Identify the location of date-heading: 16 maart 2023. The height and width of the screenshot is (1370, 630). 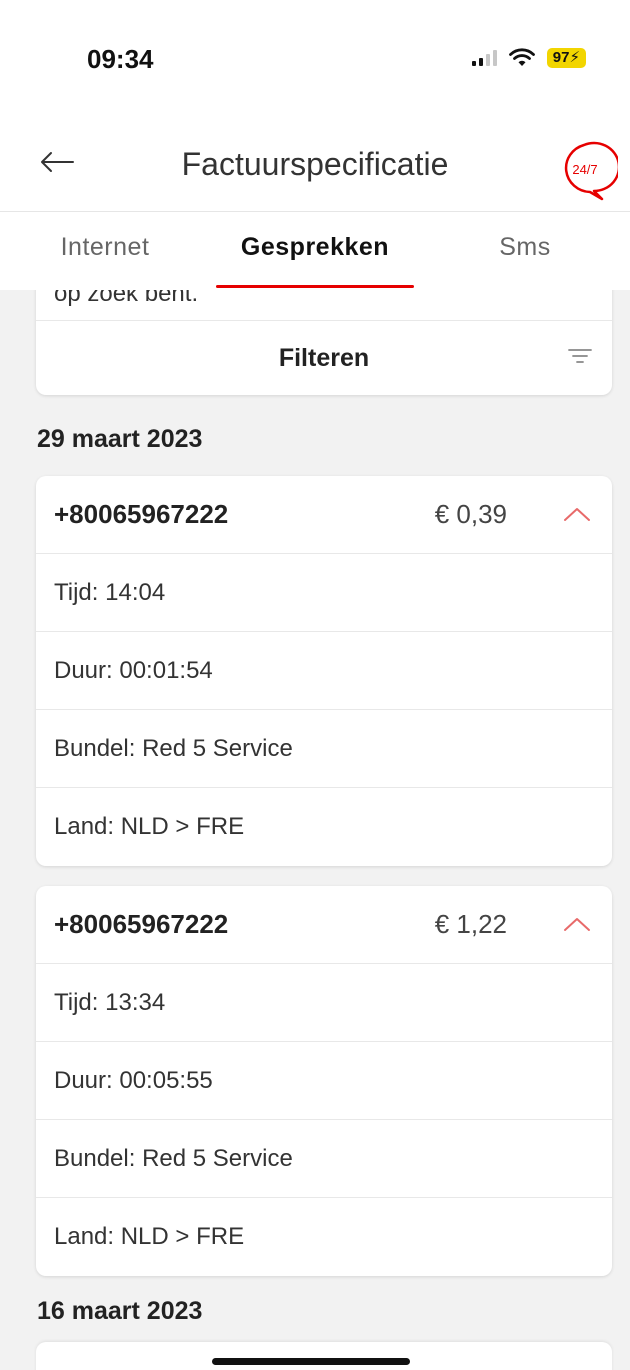
(120, 1311).